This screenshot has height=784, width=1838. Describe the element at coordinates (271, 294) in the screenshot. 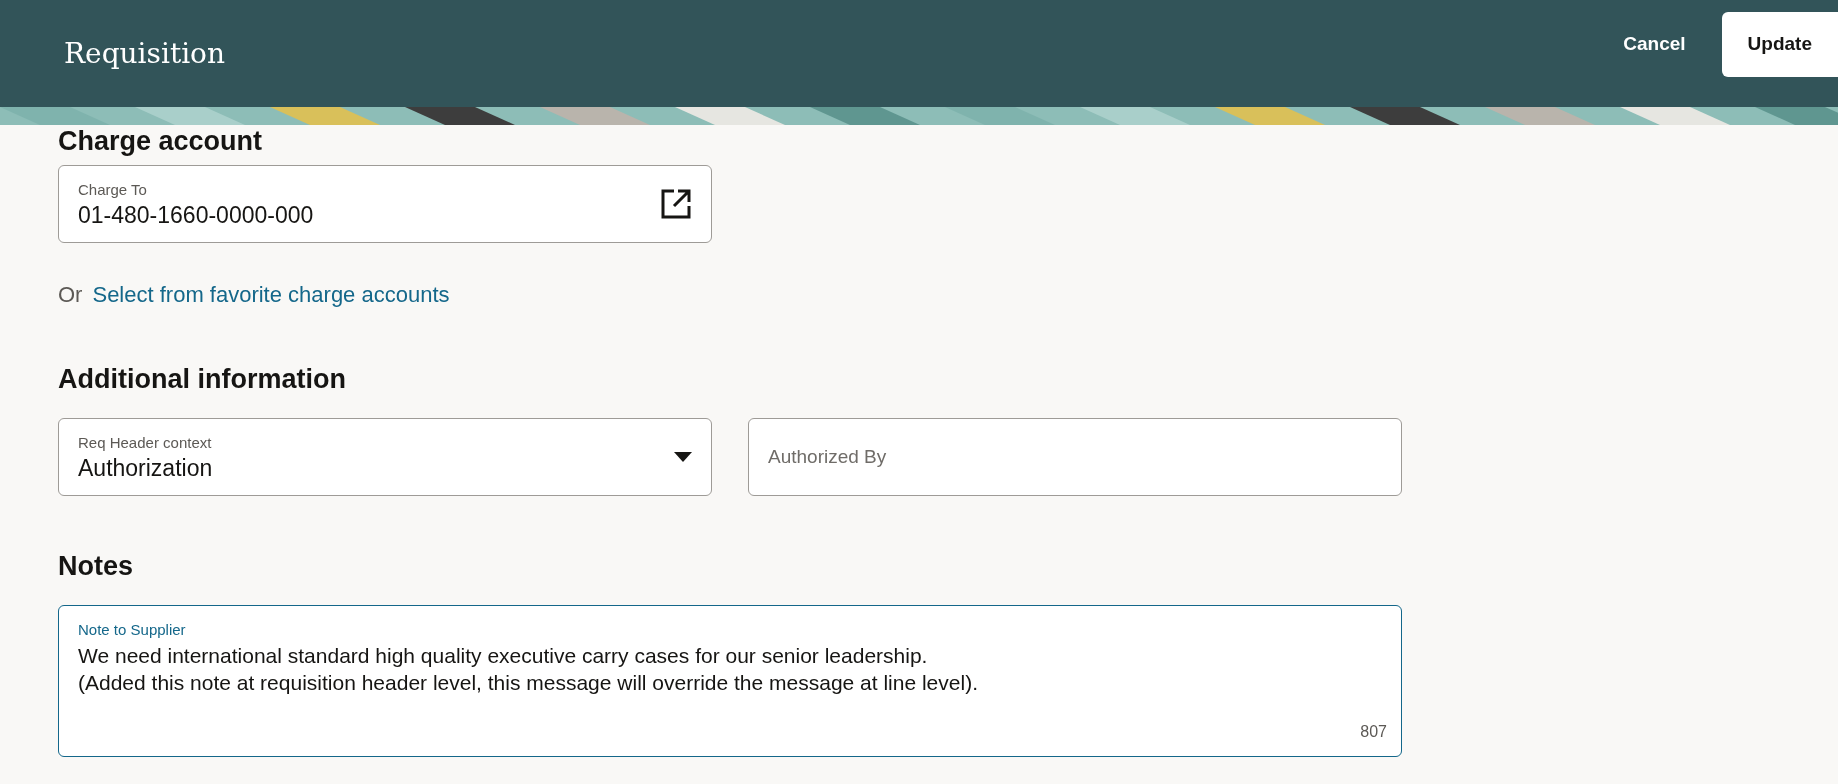

I see `favorite-accounts-link: Select from favorite charge accounts` at that location.